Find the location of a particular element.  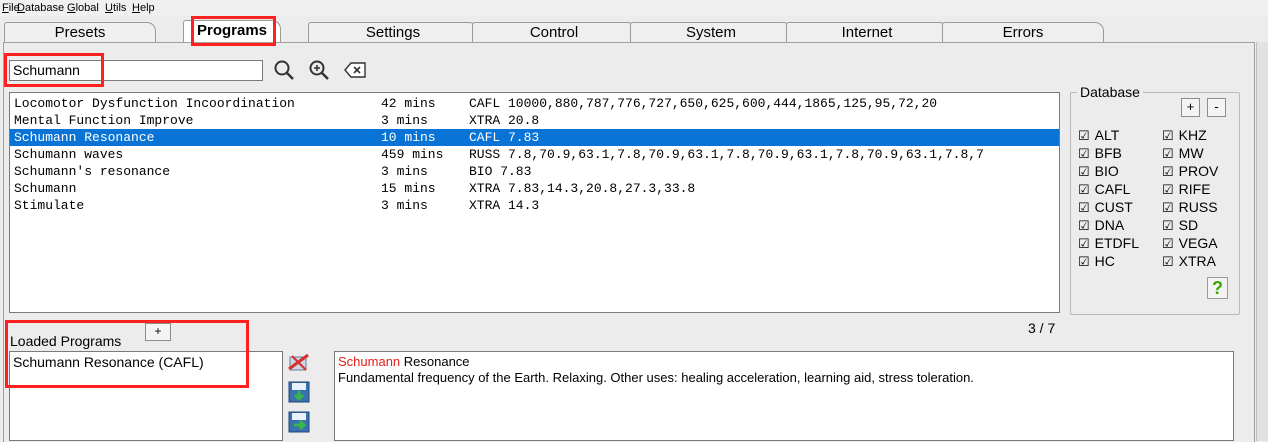

checkbox-russ: ☑ RUSS is located at coordinates (1190, 207).